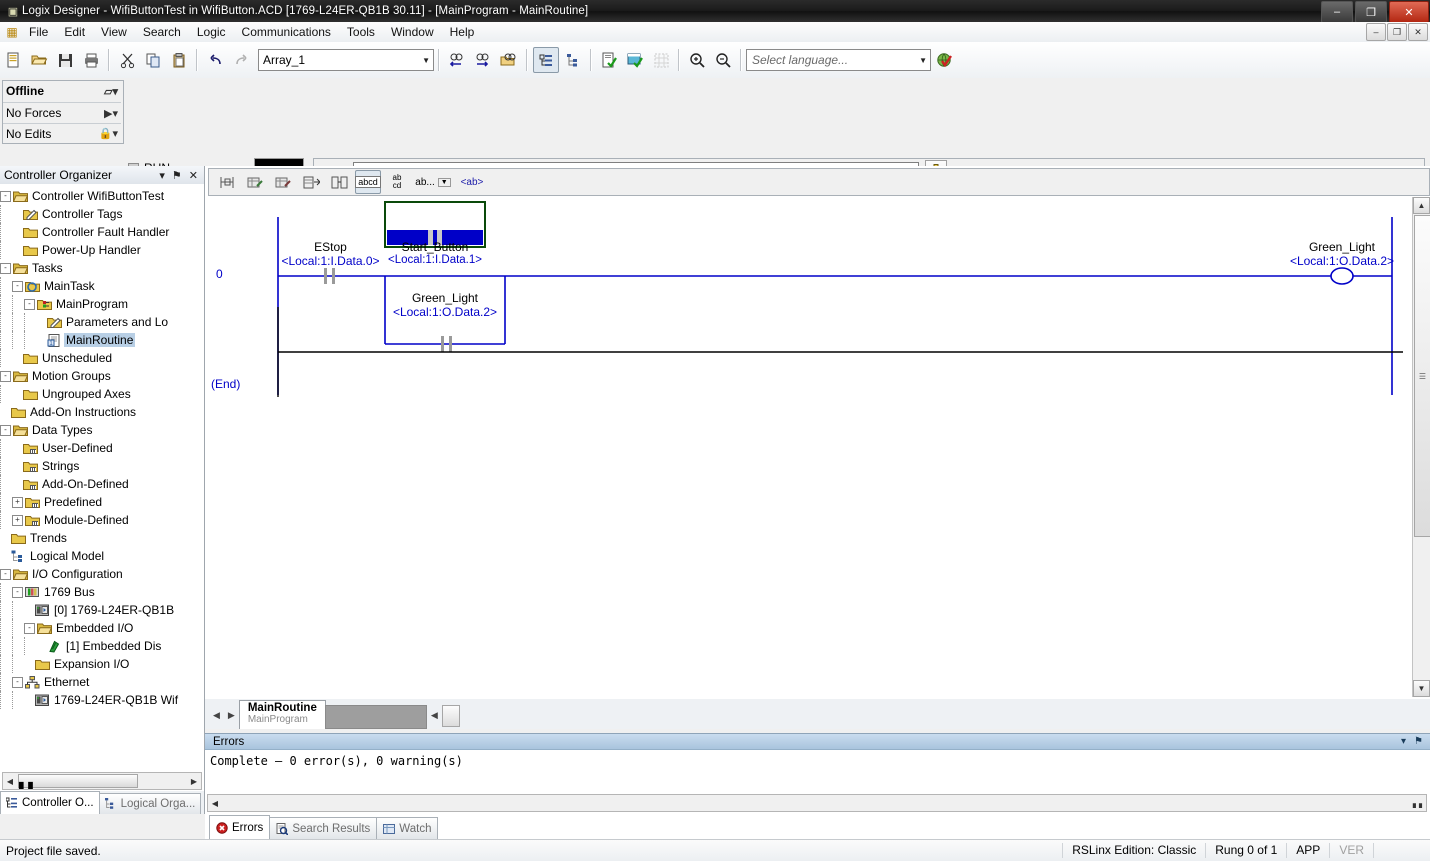 The height and width of the screenshot is (861, 1430). Describe the element at coordinates (102, 610) in the screenshot. I see `tree-item-0-1769-l24er-qb1b: [0] 1769-L24ER-QB1B` at that location.